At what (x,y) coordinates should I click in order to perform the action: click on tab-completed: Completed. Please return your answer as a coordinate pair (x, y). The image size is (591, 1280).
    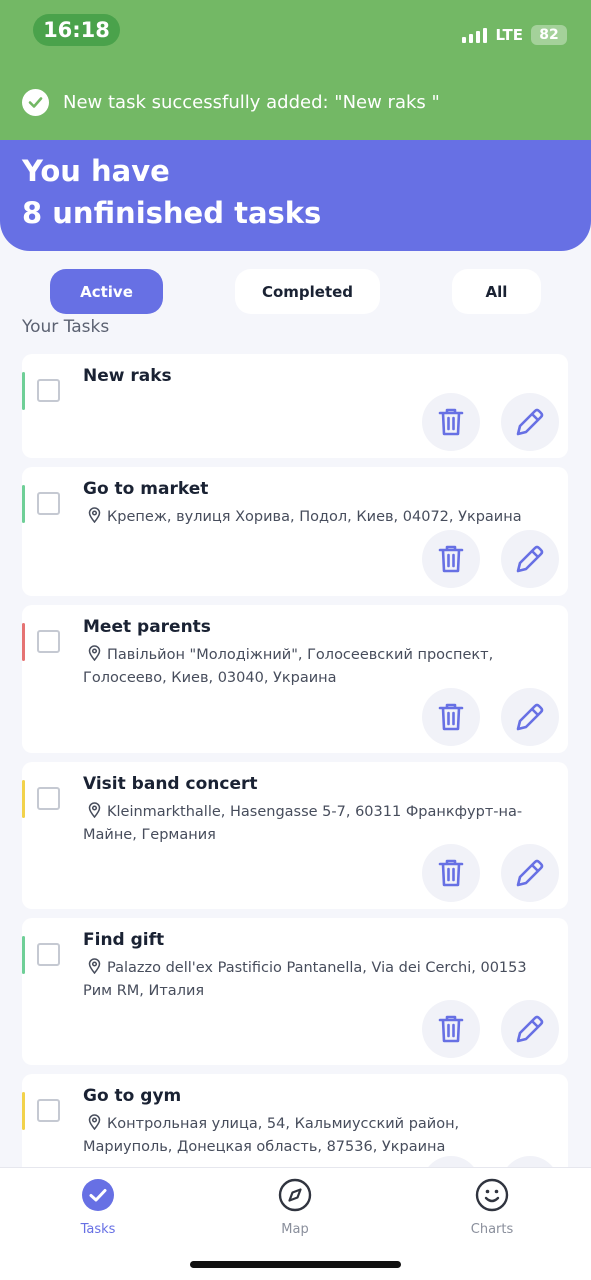
    Looking at the image, I should click on (307, 291).